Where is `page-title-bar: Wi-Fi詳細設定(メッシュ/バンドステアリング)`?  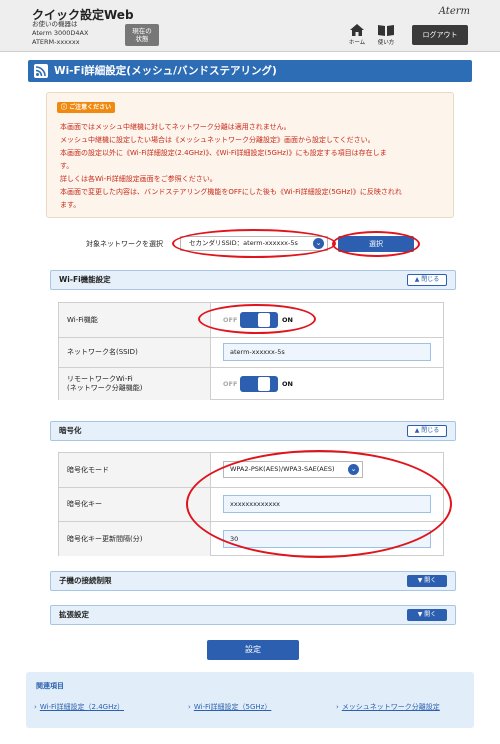 page-title-bar: Wi-Fi詳細設定(メッシュ/バンドステアリング) is located at coordinates (250, 71).